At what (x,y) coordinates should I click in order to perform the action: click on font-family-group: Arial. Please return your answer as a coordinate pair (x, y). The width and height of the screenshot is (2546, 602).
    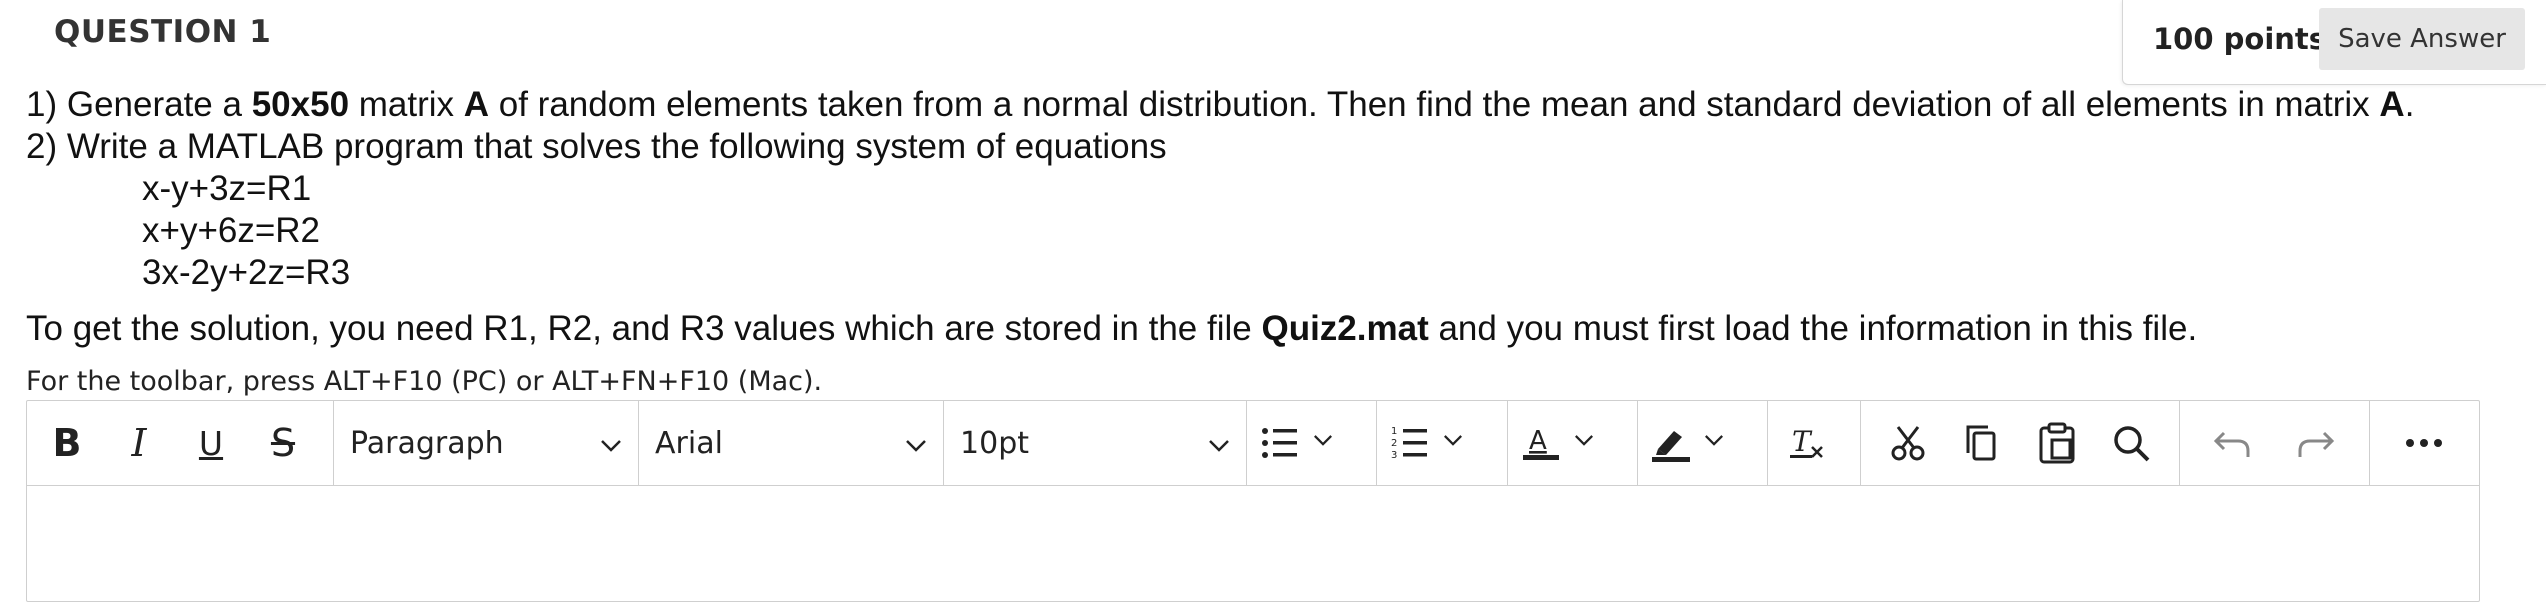
    Looking at the image, I should click on (792, 443).